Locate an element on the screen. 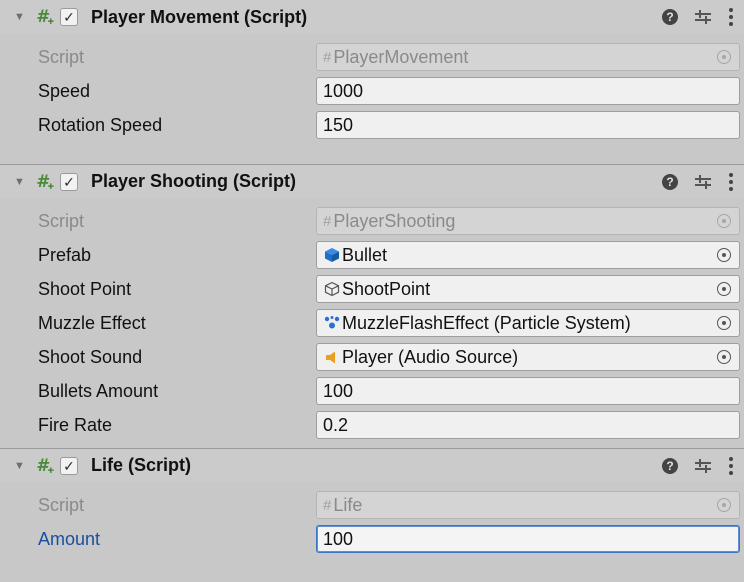  field-value: Player (Audio Source) is located at coordinates (430, 356).